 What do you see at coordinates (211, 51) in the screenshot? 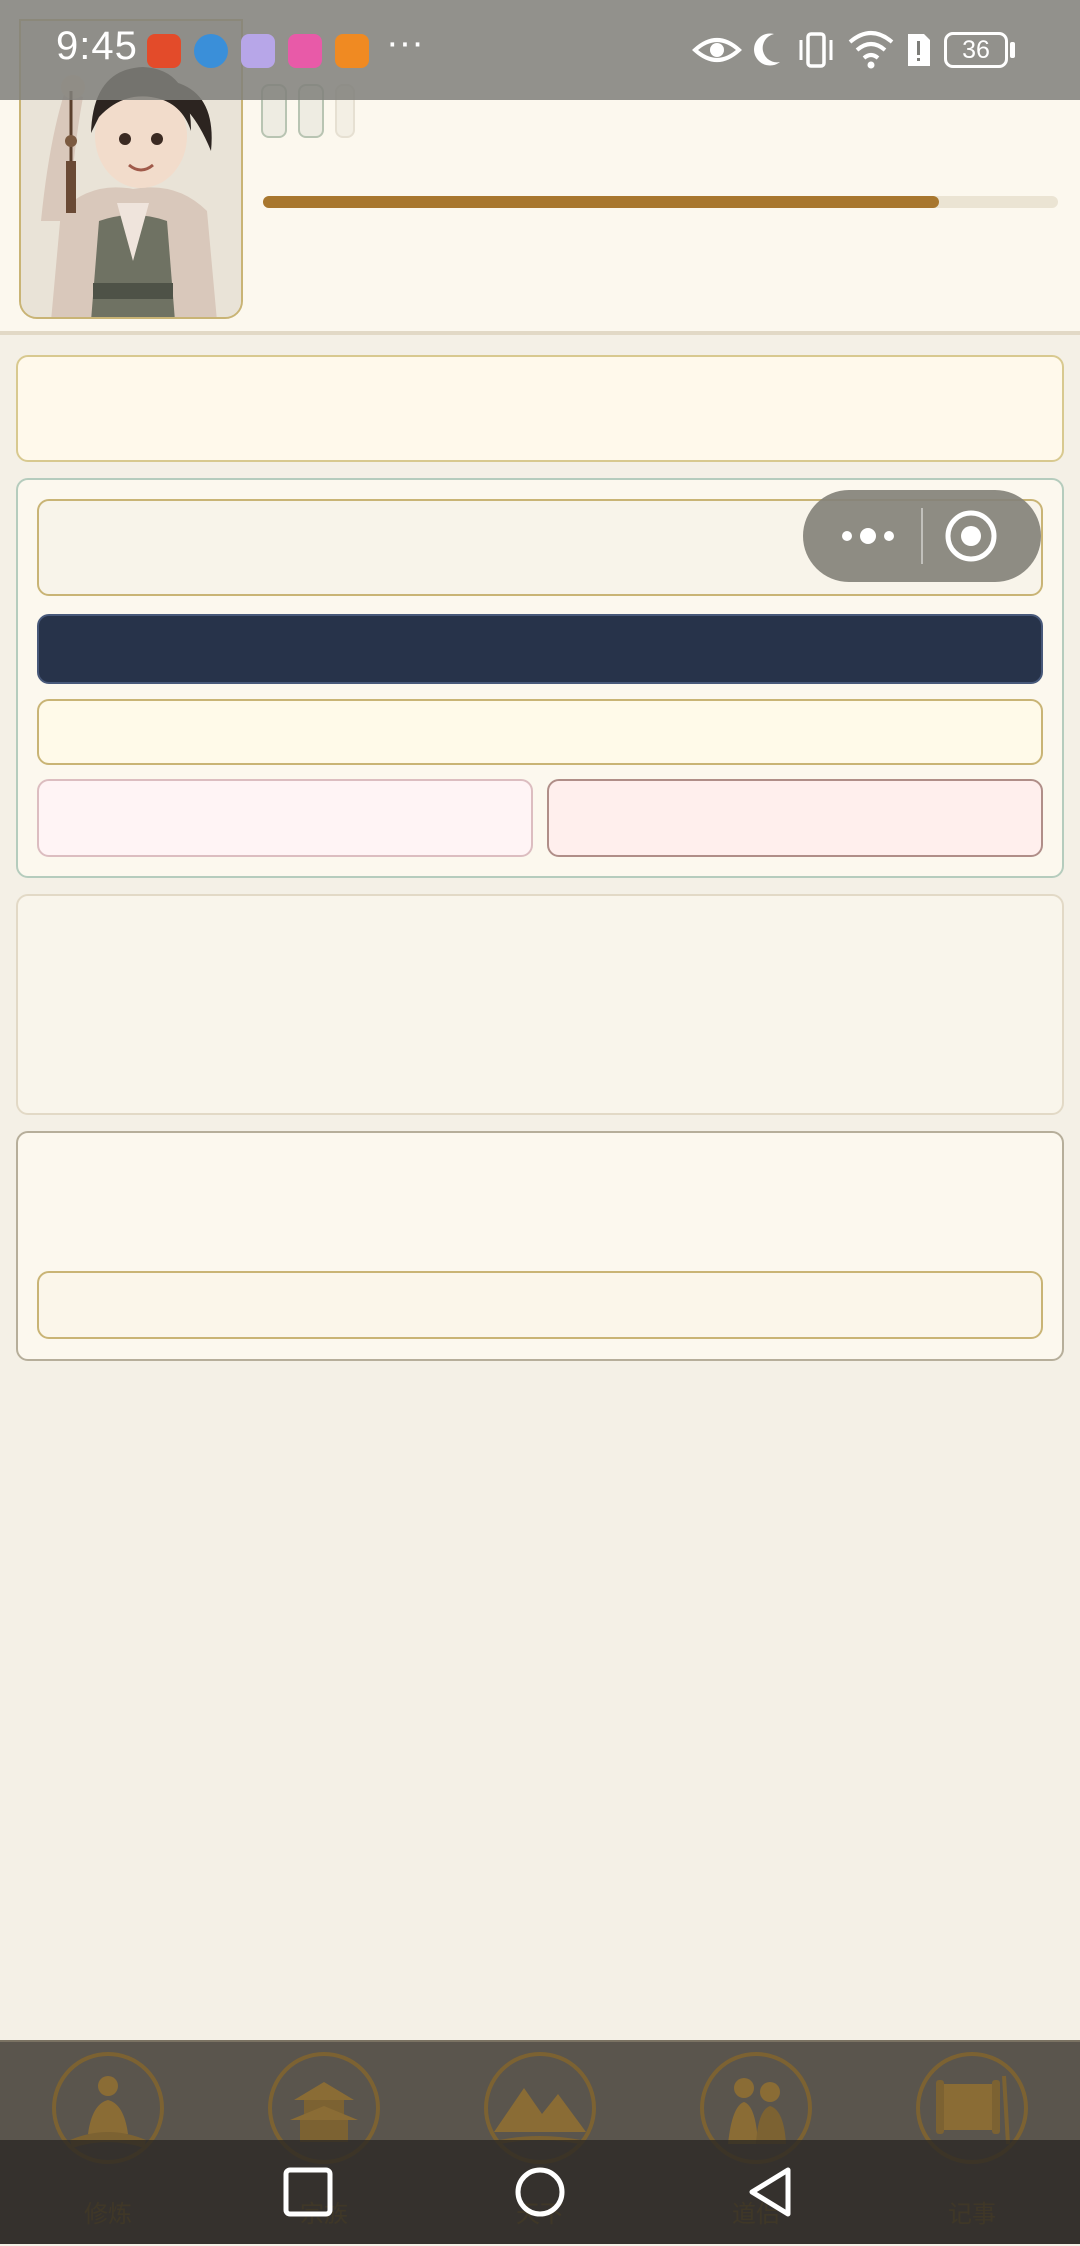
I see `browser-app-icon` at bounding box center [211, 51].